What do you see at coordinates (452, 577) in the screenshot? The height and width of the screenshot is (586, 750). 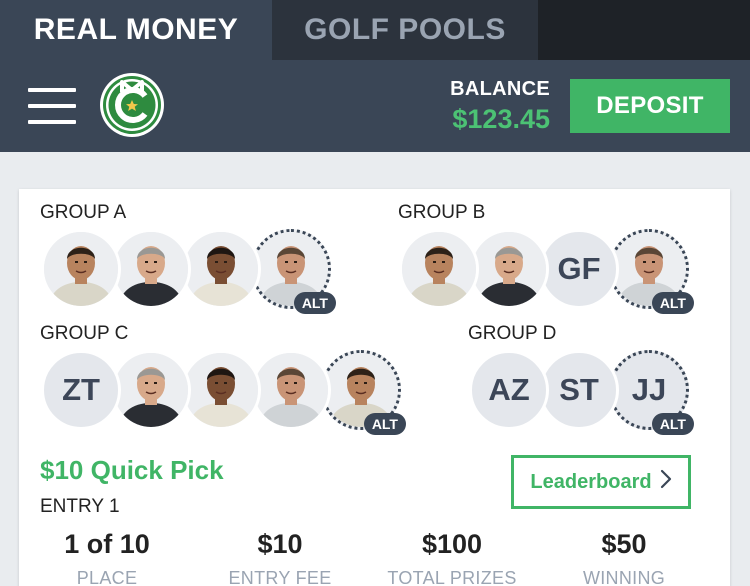 I see `stat-label: TOTAL PRIZES` at bounding box center [452, 577].